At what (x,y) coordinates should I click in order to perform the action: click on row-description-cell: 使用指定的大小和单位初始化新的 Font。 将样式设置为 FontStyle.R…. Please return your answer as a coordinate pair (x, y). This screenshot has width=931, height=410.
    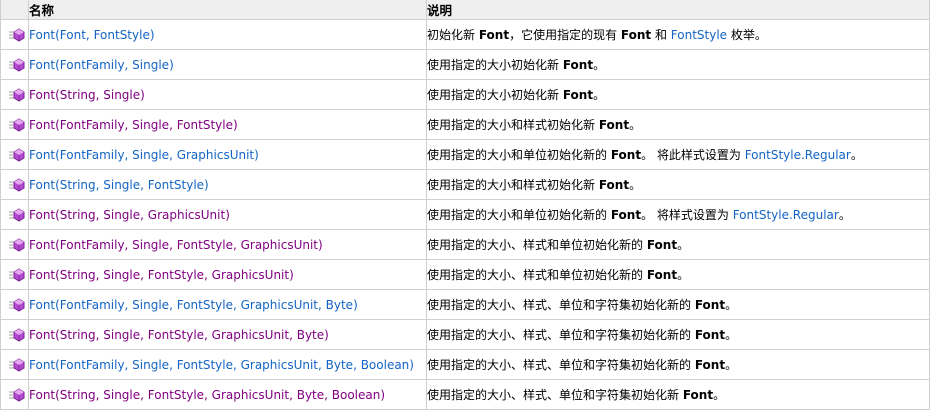
    Looking at the image, I should click on (678, 214).